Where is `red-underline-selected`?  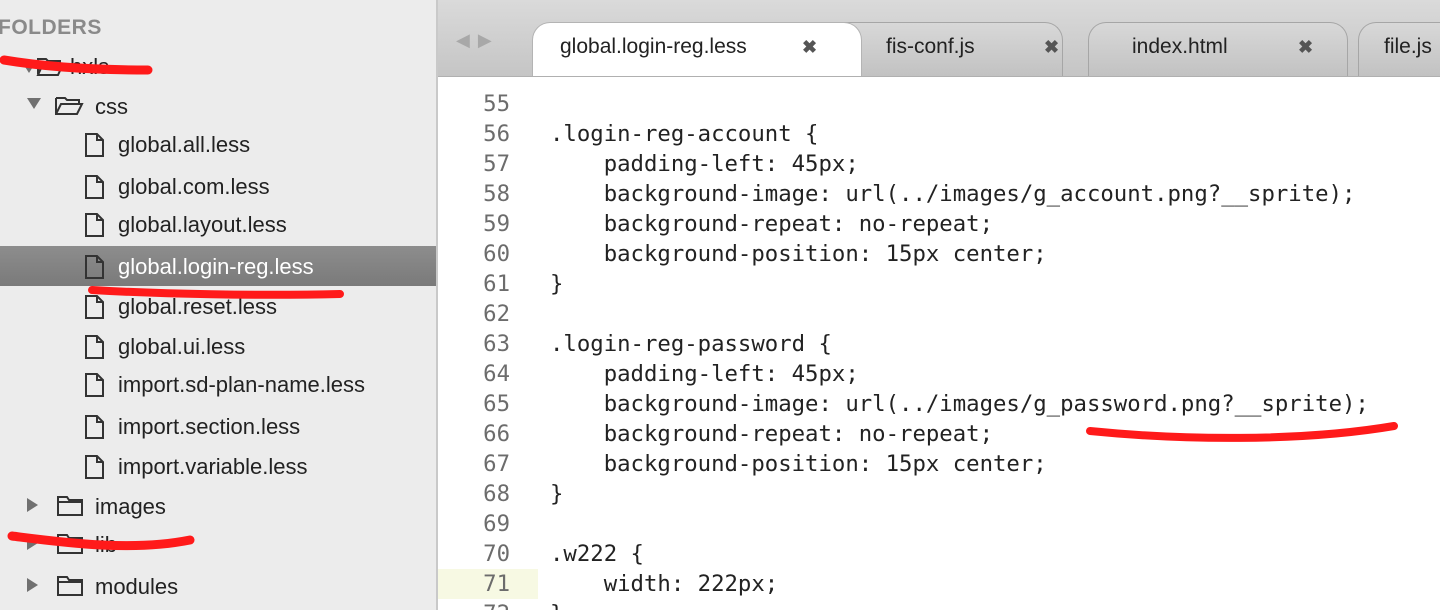
red-underline-selected is located at coordinates (216, 292).